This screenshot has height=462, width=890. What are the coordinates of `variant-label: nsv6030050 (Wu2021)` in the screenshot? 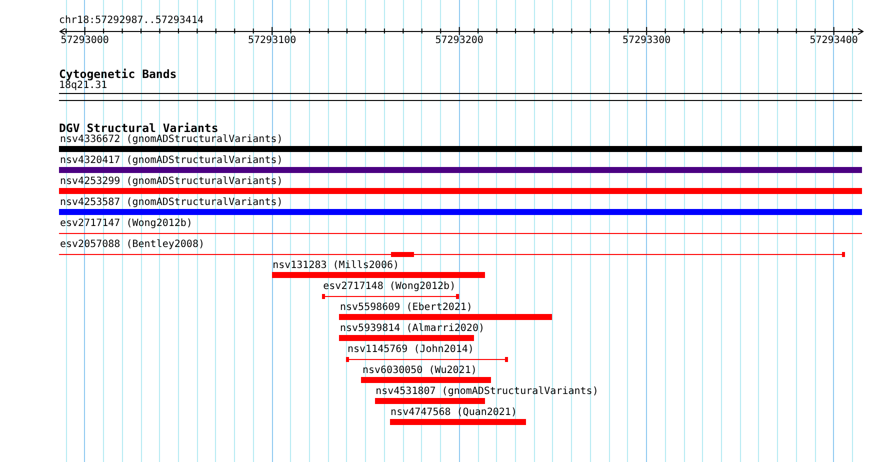 It's located at (419, 371).